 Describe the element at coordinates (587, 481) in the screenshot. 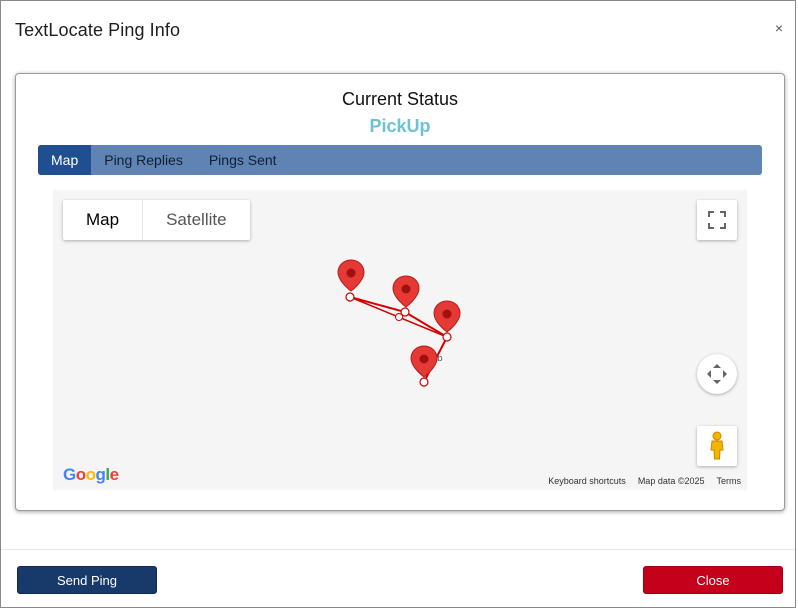

I see `keyboard-shortcuts-link: Keyboard shortcuts` at that location.